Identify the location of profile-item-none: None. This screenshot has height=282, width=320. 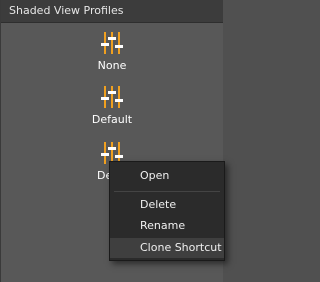
(112, 51).